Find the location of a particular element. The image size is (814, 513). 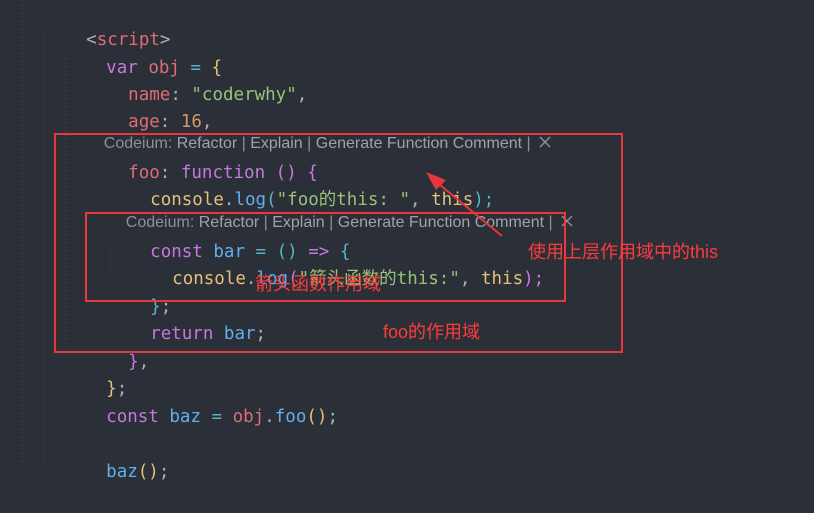

code-line-2: var obj = { is located at coordinates (143, 53).